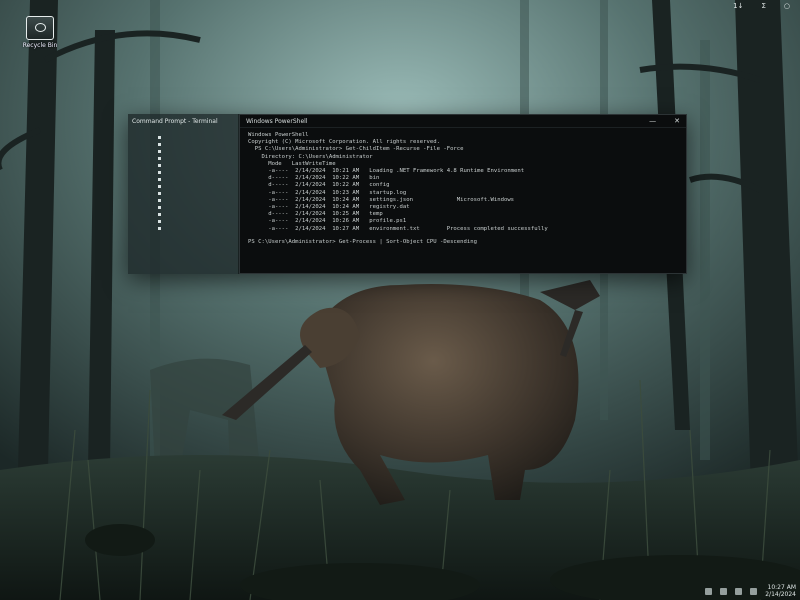 The height and width of the screenshot is (600, 800). I want to click on desktop-icon-label: Recycle Bin, so click(40, 45).